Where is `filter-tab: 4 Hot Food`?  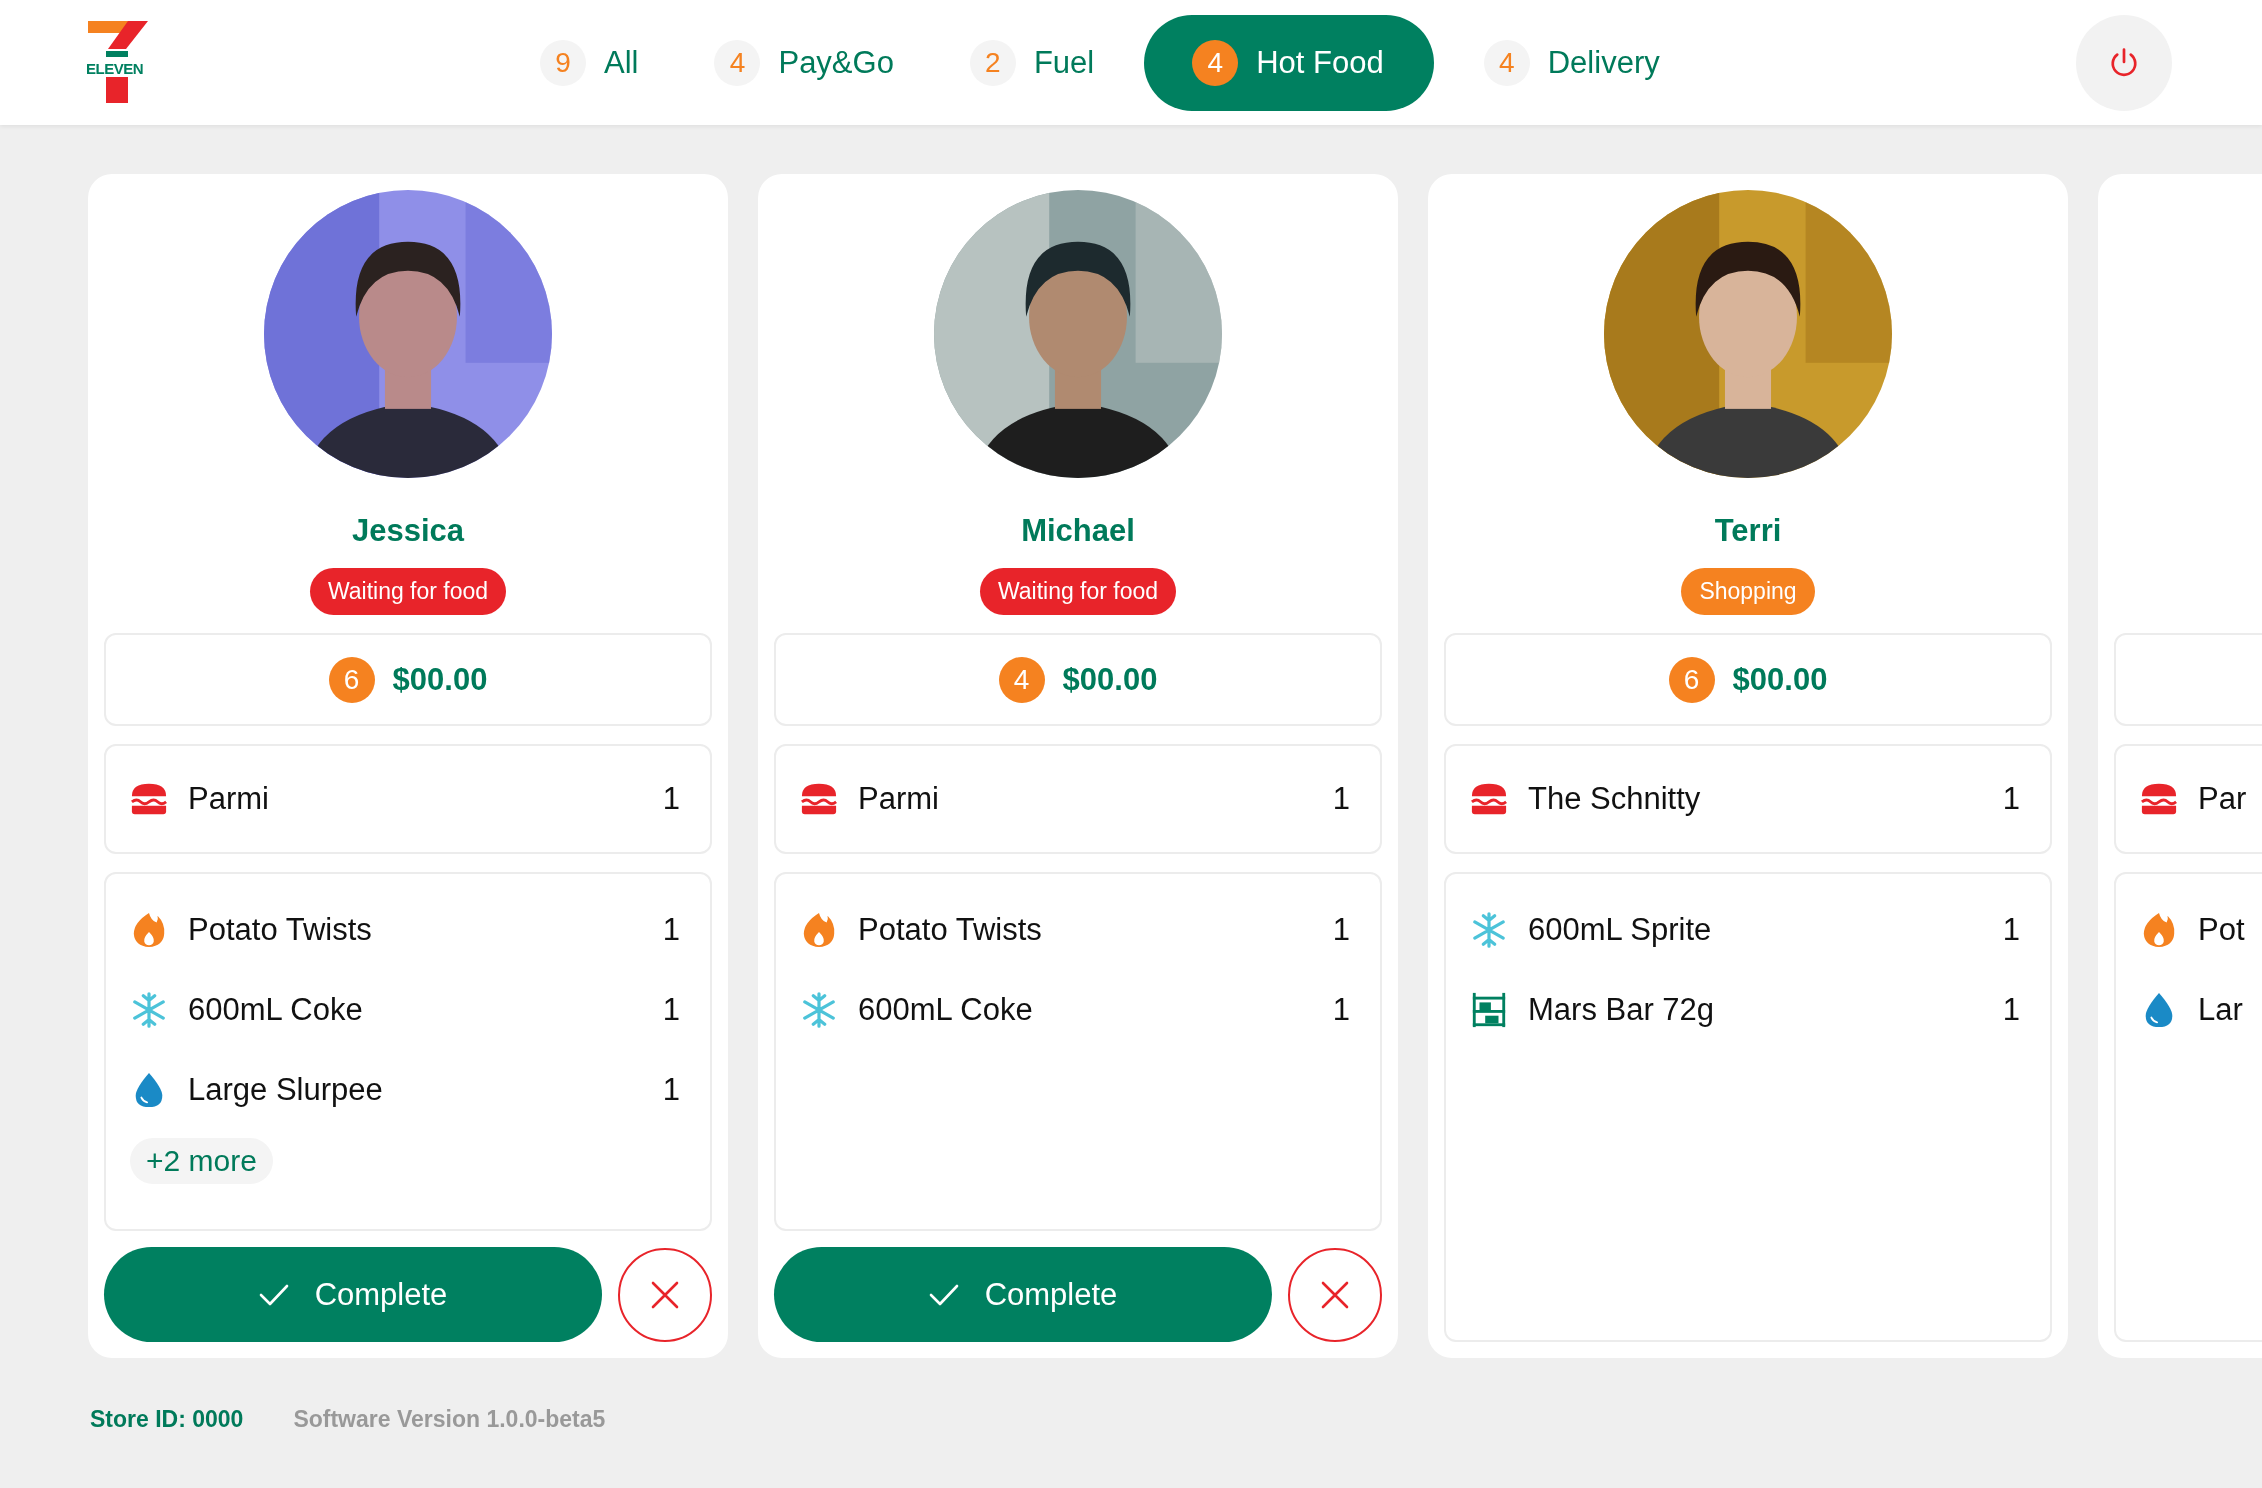 filter-tab: 4 Hot Food is located at coordinates (1289, 62).